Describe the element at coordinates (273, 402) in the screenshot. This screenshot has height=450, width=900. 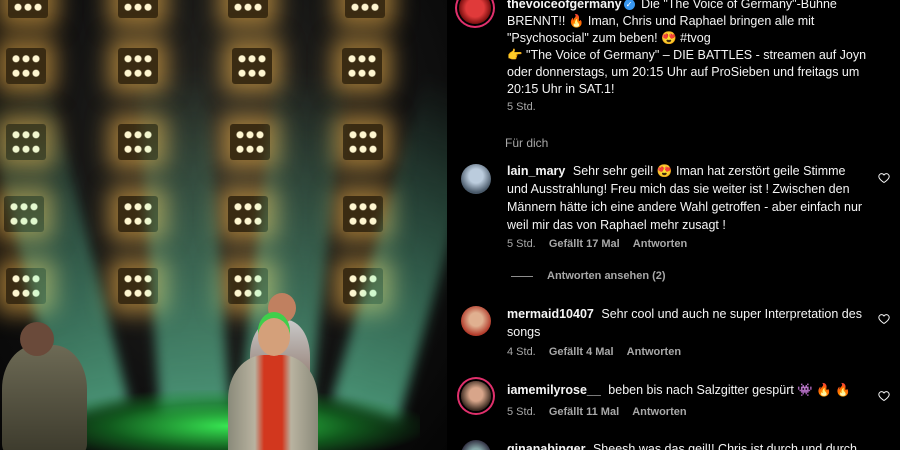
I see `performer-center` at that location.